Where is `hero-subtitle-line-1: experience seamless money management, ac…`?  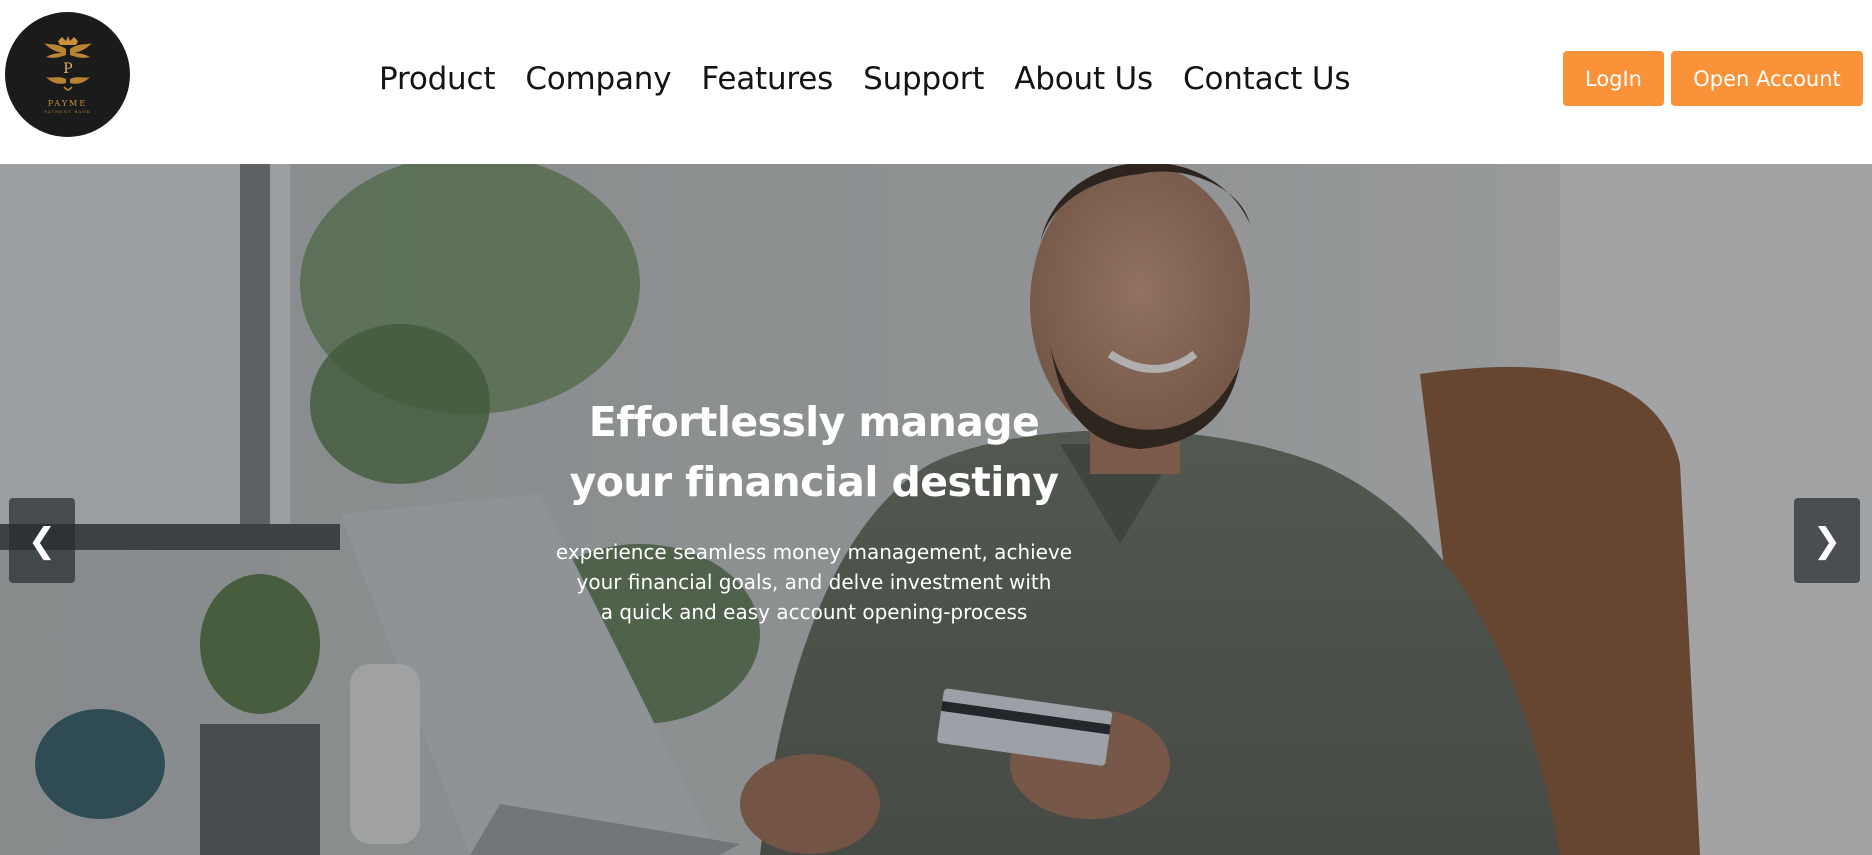
hero-subtitle-line-1: experience seamless money management, ac… is located at coordinates (814, 552).